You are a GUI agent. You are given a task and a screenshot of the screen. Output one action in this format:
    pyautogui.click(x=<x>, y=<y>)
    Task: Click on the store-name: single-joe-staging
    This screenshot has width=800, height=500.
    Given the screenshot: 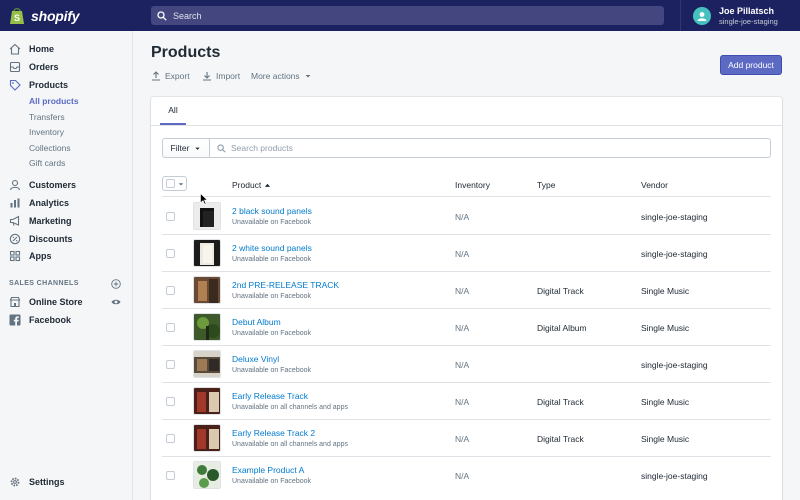 What is the action you would take?
    pyautogui.click(x=748, y=21)
    